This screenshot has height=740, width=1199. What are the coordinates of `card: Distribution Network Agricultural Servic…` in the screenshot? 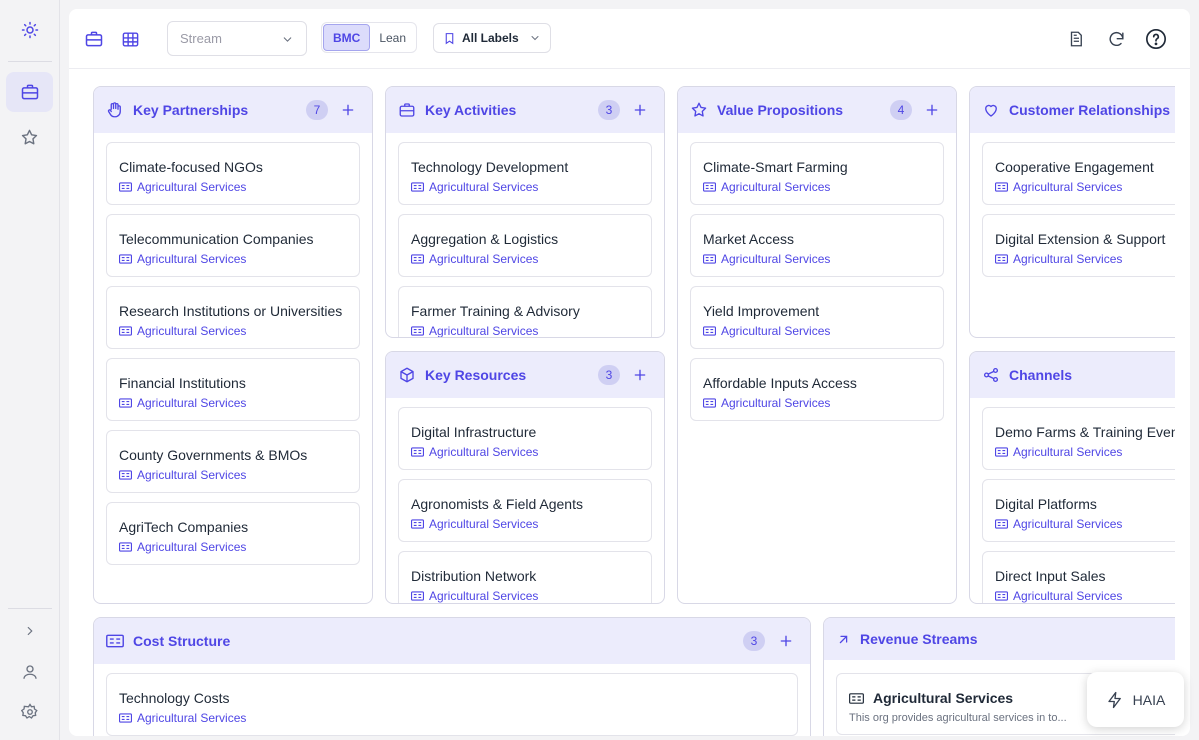 It's located at (525, 577).